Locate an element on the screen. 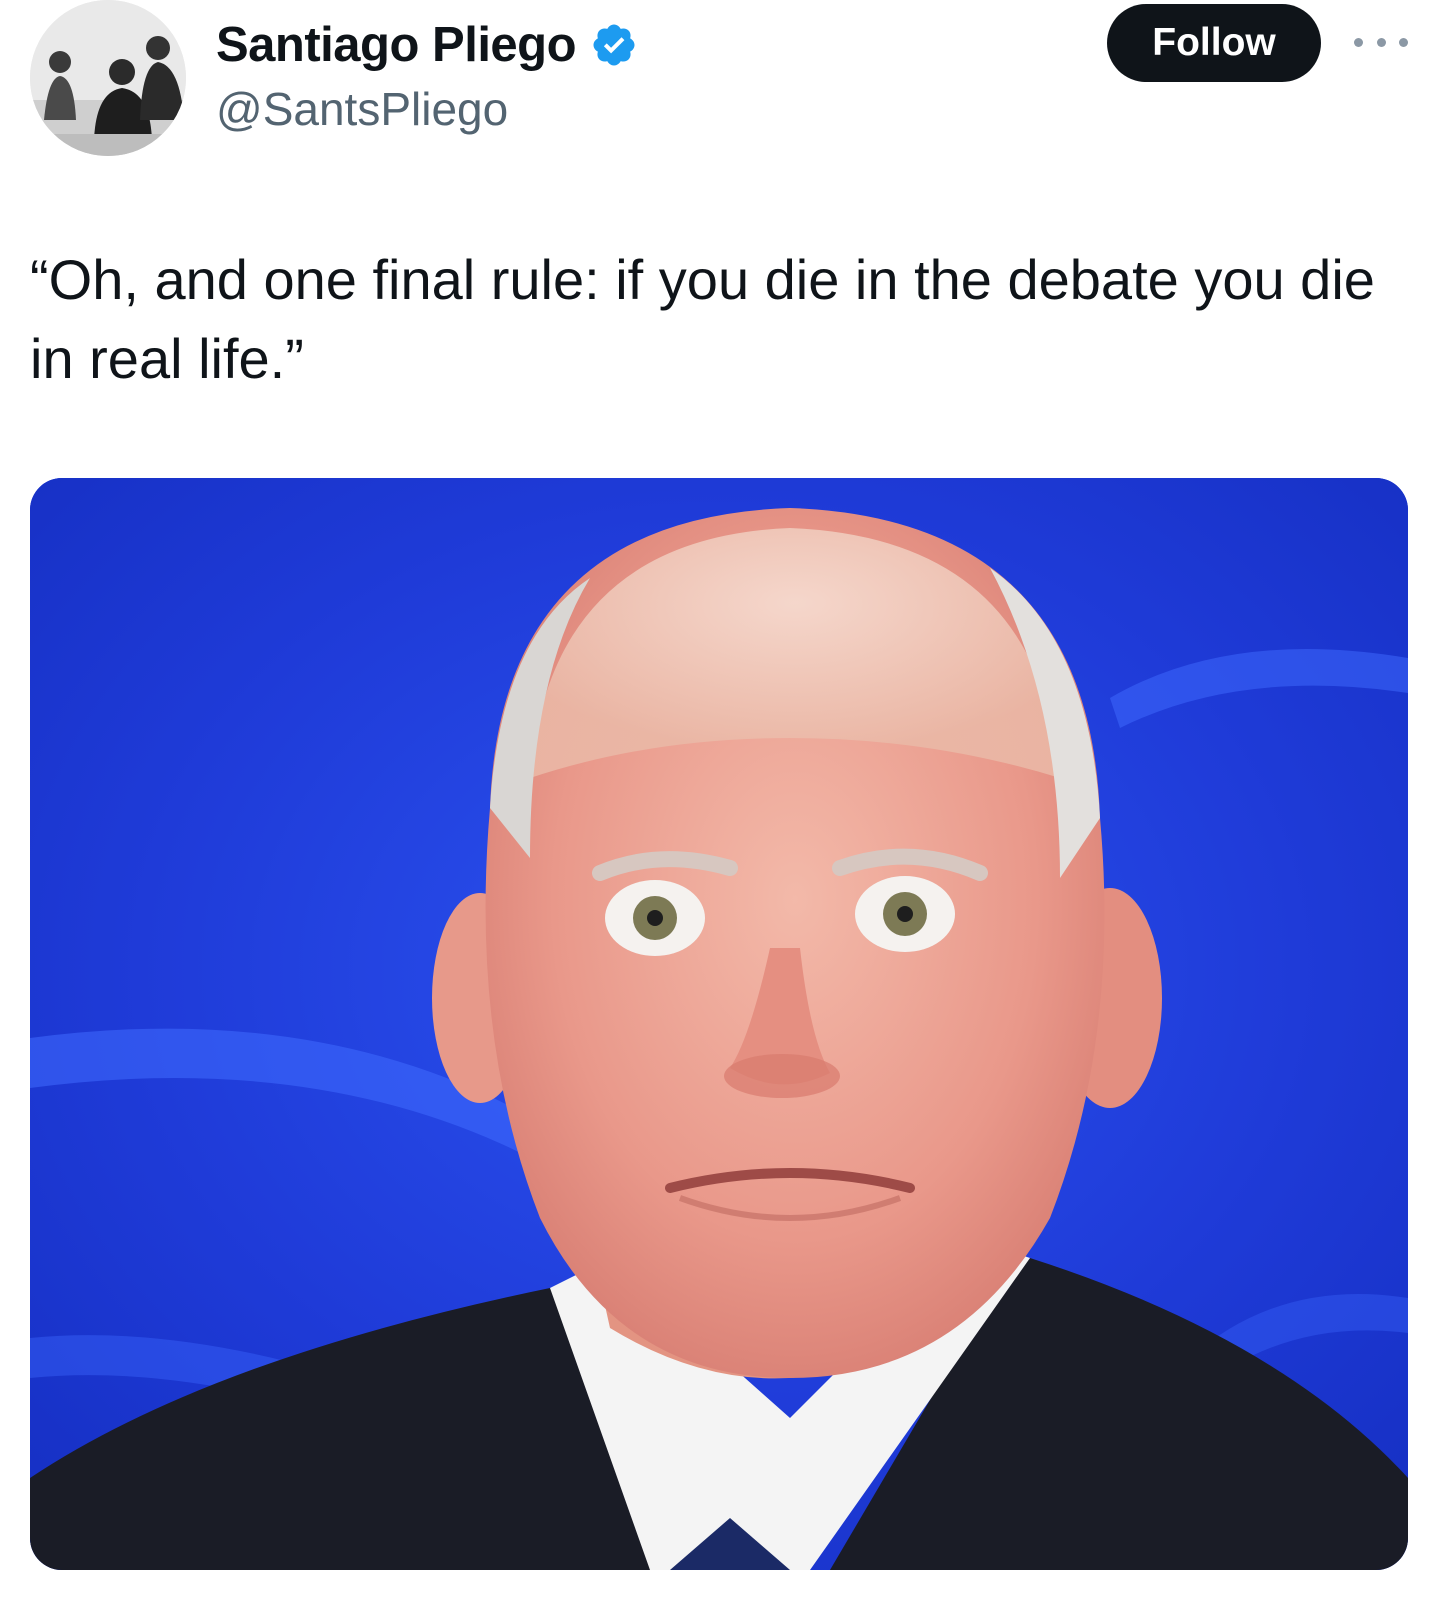 The height and width of the screenshot is (1603, 1438). author-name-row: Santiago Pliego is located at coordinates (427, 45).